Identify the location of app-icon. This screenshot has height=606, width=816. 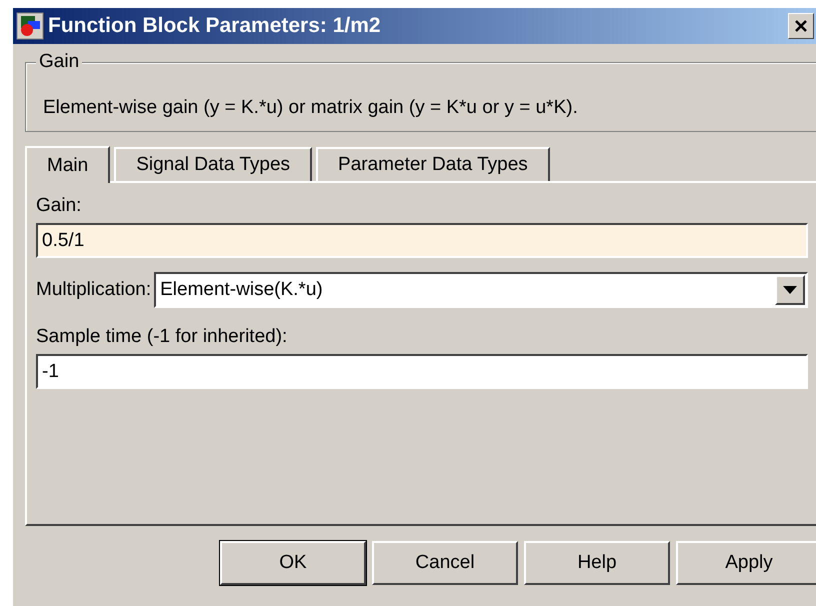
(30, 26).